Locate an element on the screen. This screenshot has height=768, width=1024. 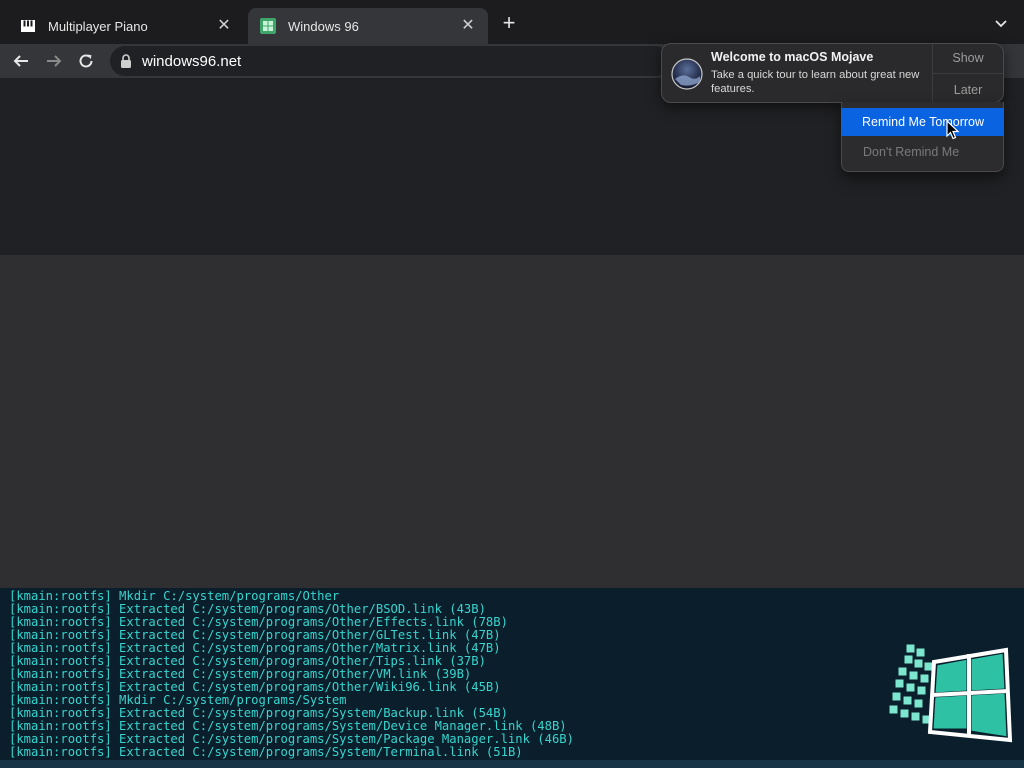
remind-tomorrow-option: Remind Me Tomorrow is located at coordinates (922, 122).